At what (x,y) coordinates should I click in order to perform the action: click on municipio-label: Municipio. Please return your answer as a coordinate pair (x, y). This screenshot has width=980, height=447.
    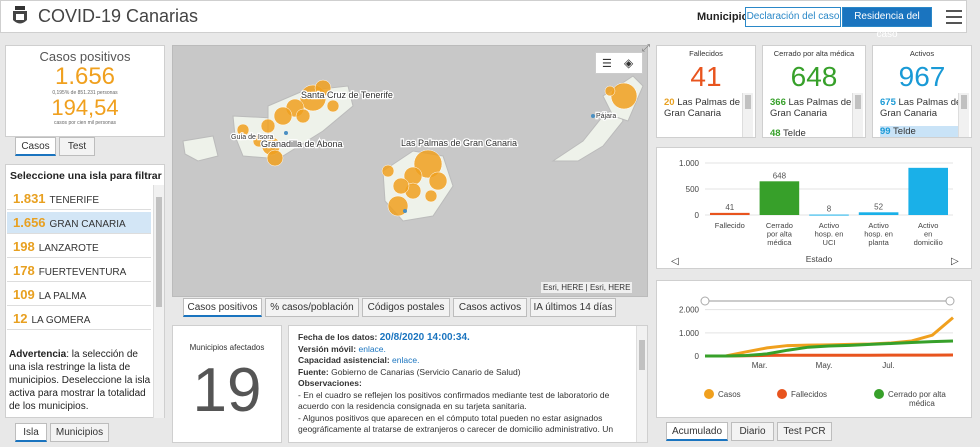
    Looking at the image, I should click on (723, 17).